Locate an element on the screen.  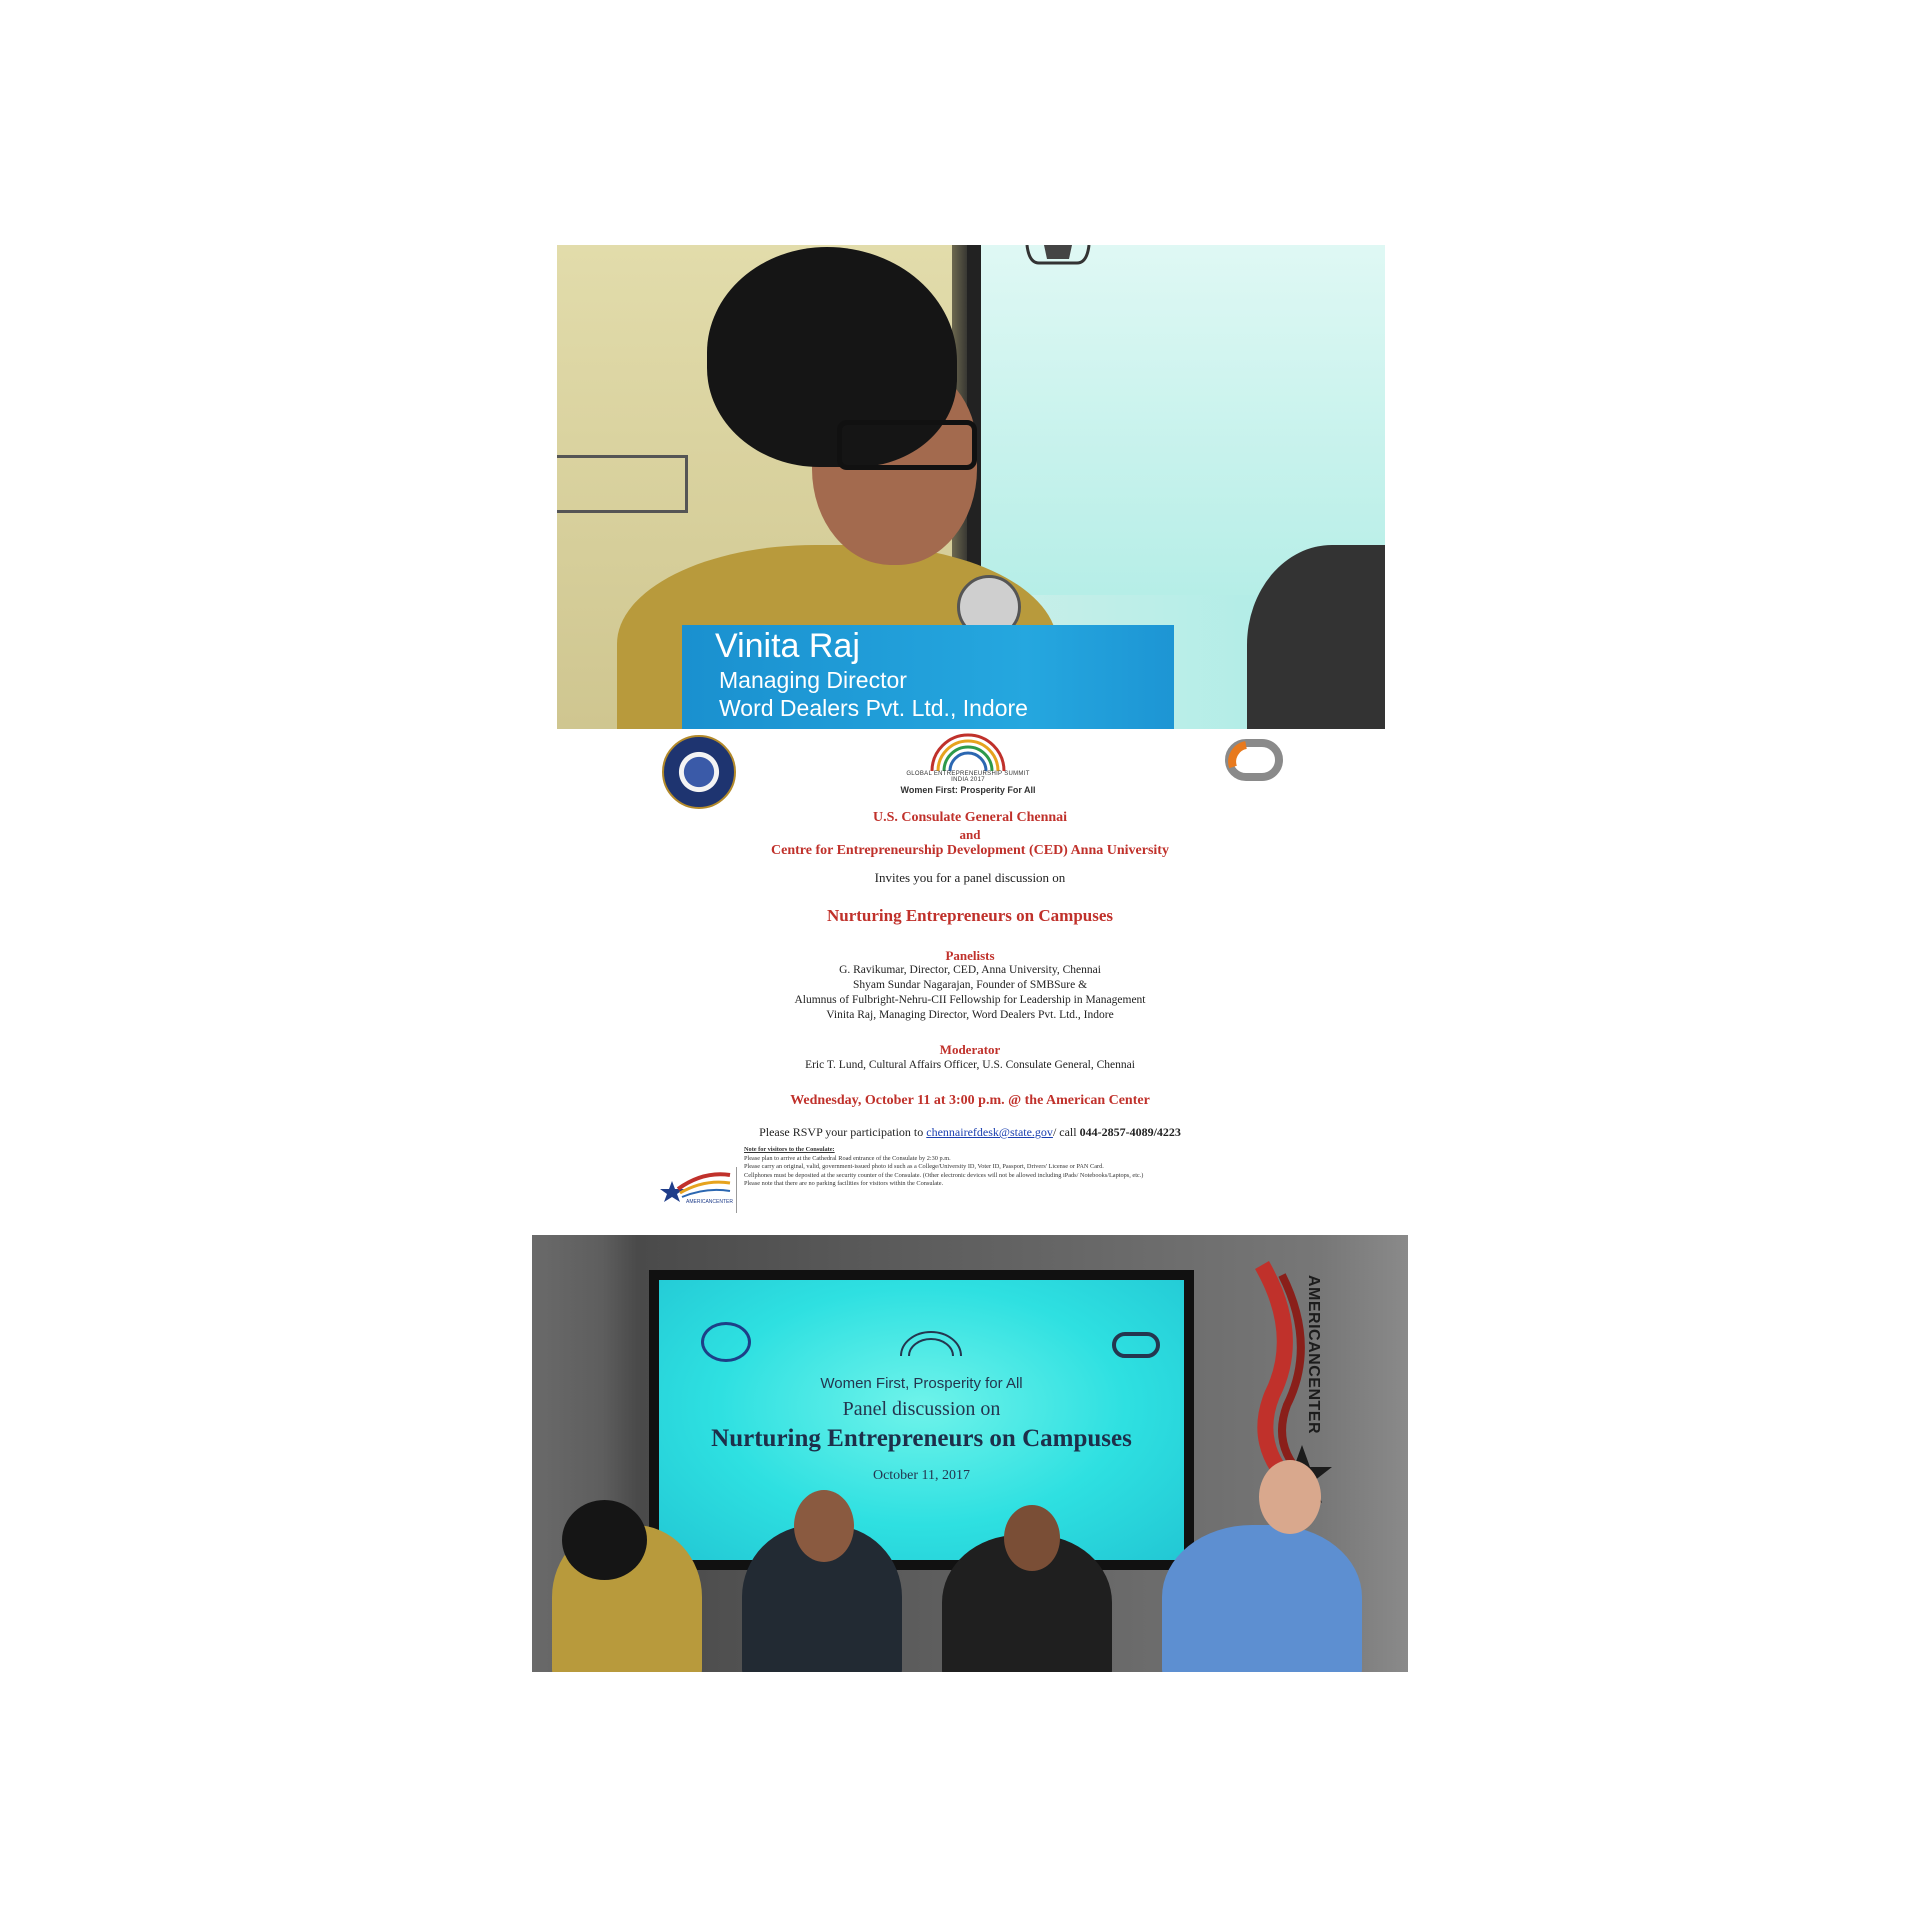
panelists-heading: Panelists is located at coordinates (970, 955).